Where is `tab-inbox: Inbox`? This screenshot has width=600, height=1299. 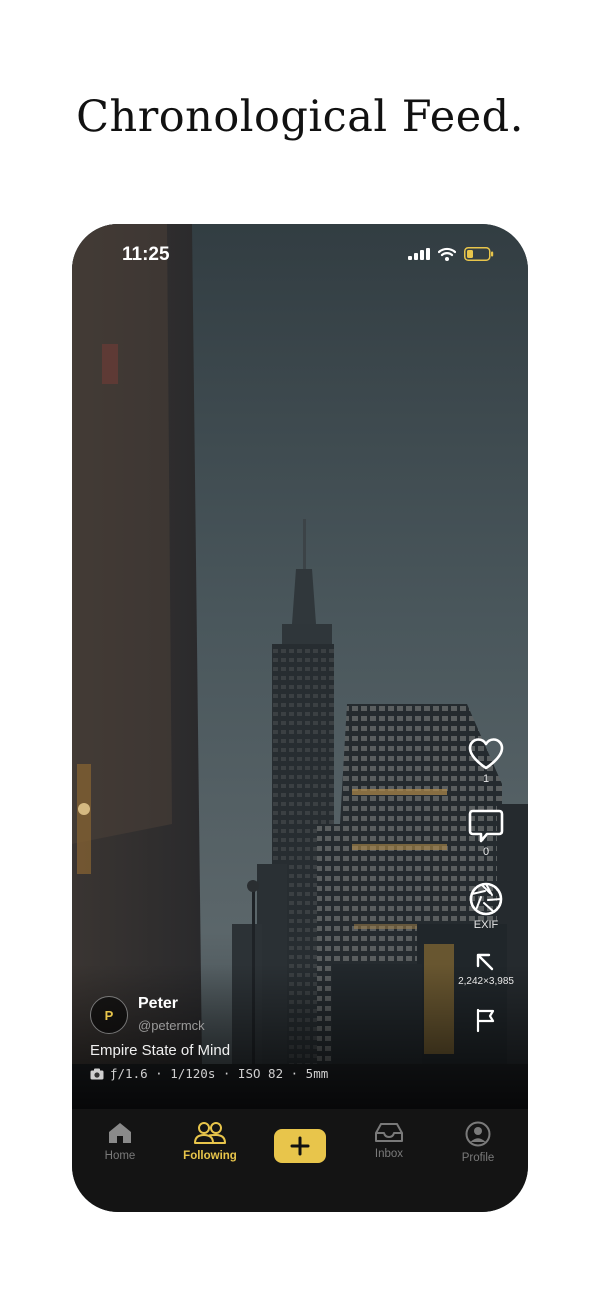
tab-inbox: Inbox is located at coordinates (389, 1140).